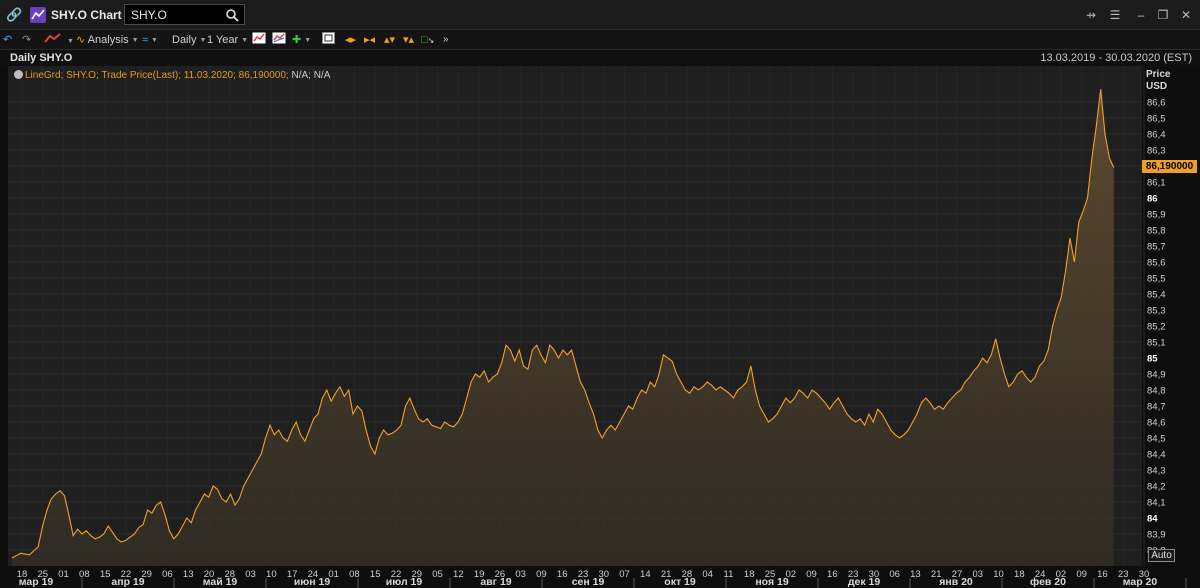 This screenshot has height=588, width=1200. I want to click on undo-icon: ↶, so click(7, 40).